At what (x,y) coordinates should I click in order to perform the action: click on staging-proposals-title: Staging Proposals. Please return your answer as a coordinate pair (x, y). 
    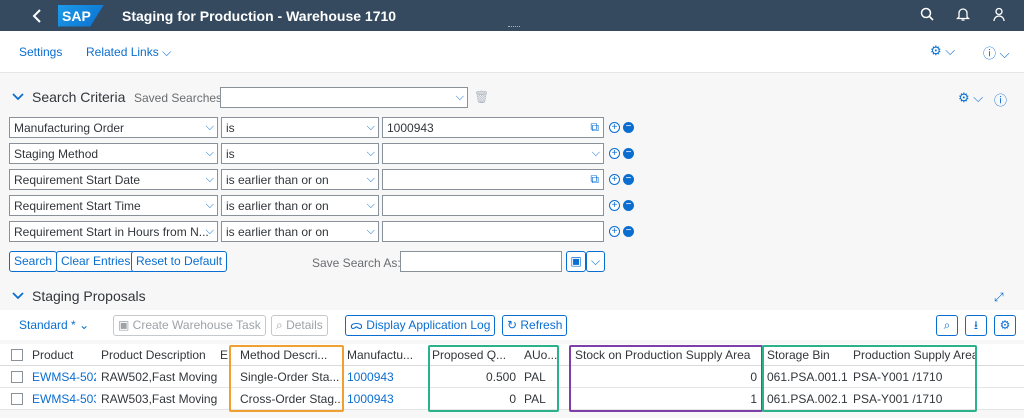
    Looking at the image, I should click on (89, 296).